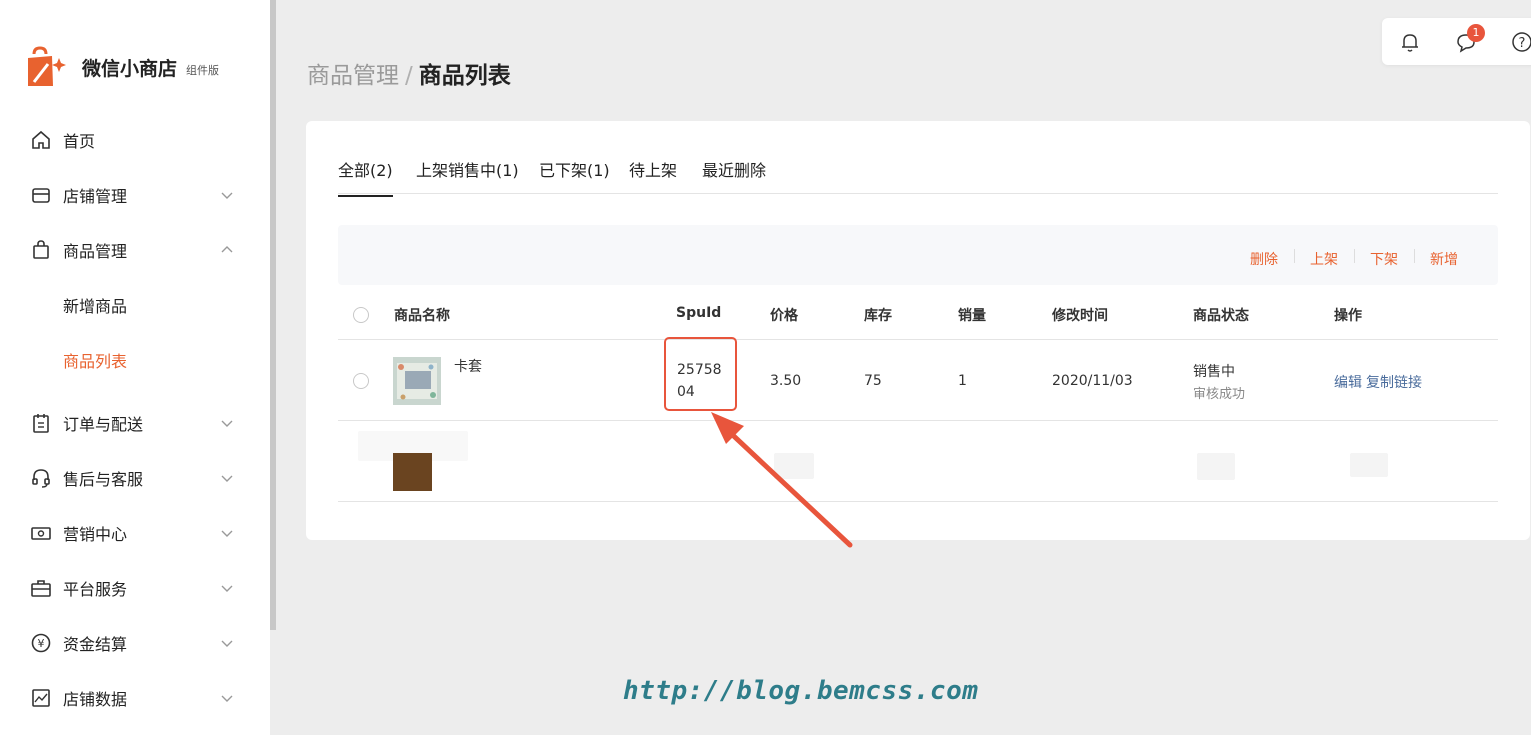 This screenshot has width=1531, height=735. What do you see at coordinates (227, 249) in the screenshot?
I see `chevron-up-icon` at bounding box center [227, 249].